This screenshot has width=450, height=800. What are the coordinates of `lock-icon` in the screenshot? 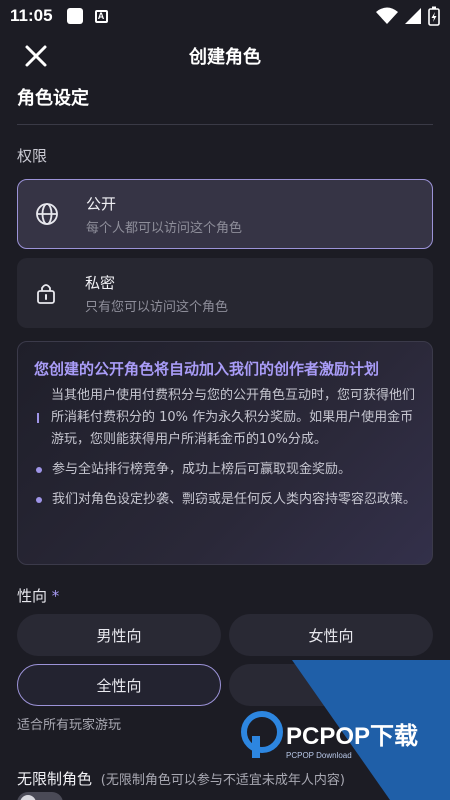 It's located at (46, 294).